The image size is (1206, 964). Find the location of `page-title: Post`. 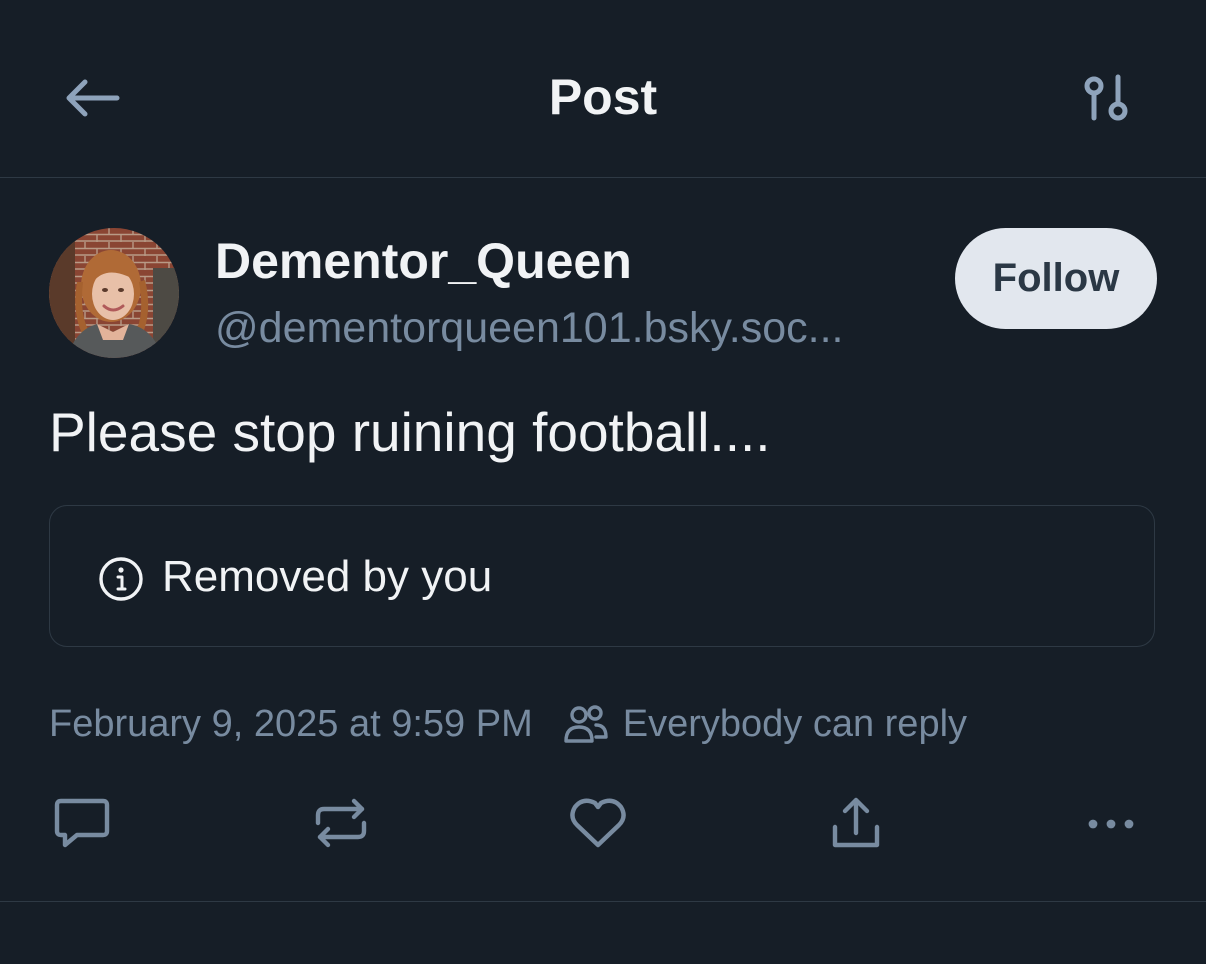

page-title: Post is located at coordinates (603, 97).